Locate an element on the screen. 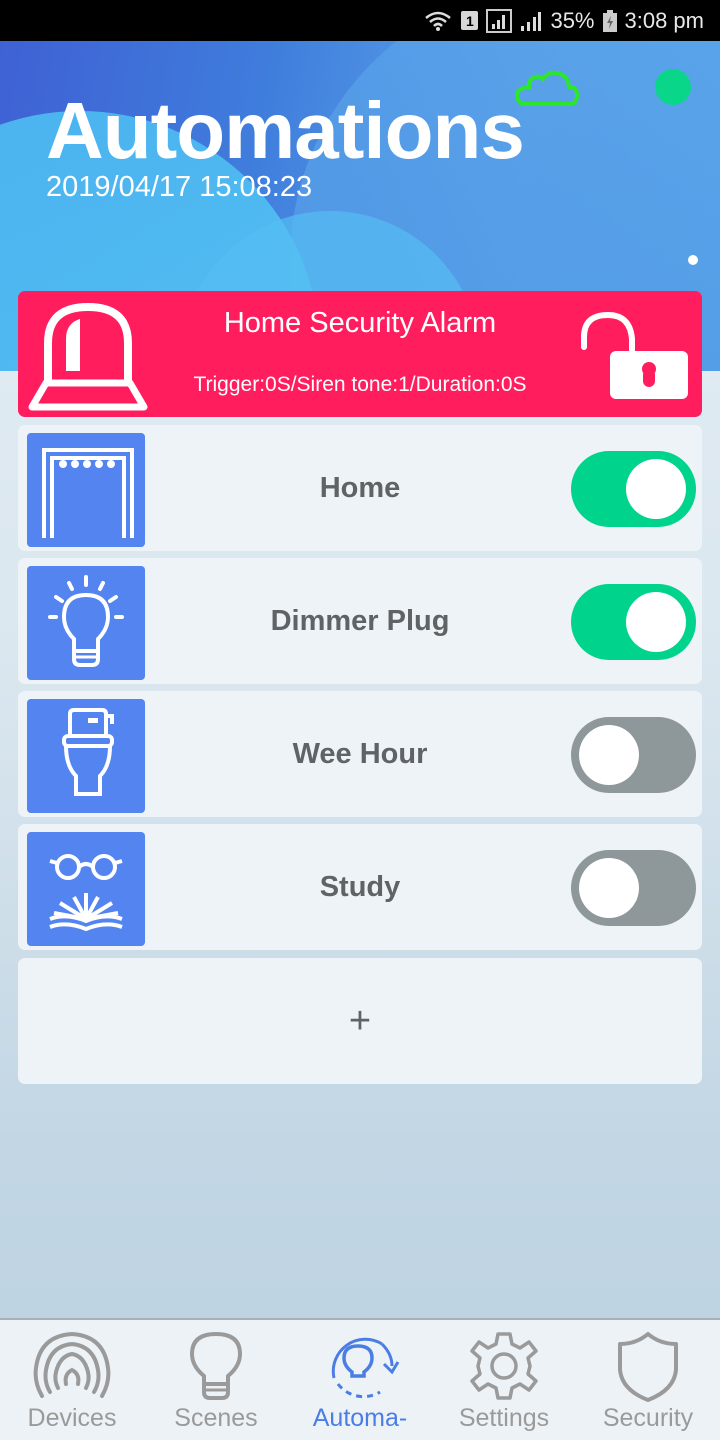 The width and height of the screenshot is (720, 1440). lightbulb-icon is located at coordinates (86, 623).